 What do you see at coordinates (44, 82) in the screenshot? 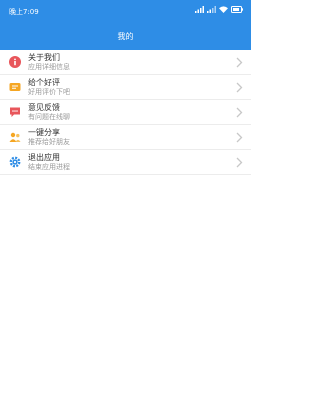
I see `menu-item-title: 给个好评` at bounding box center [44, 82].